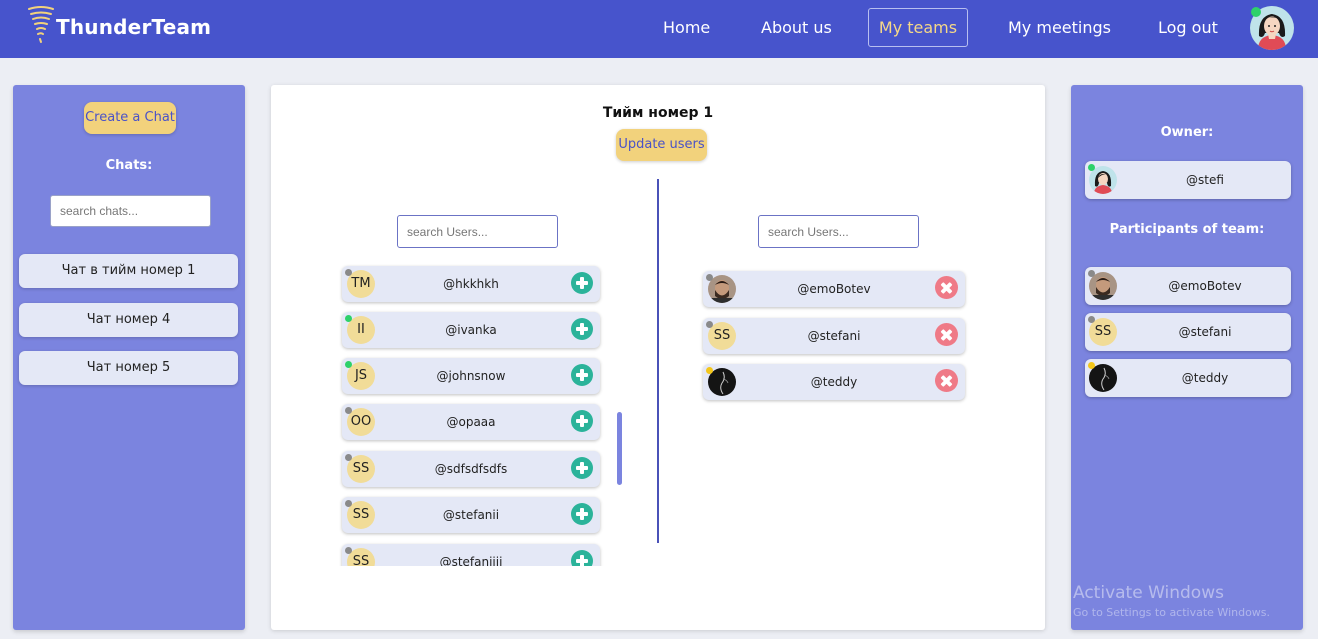  Describe the element at coordinates (1059, 27) in the screenshot. I see `nav-my-meetings: My meetings` at that location.